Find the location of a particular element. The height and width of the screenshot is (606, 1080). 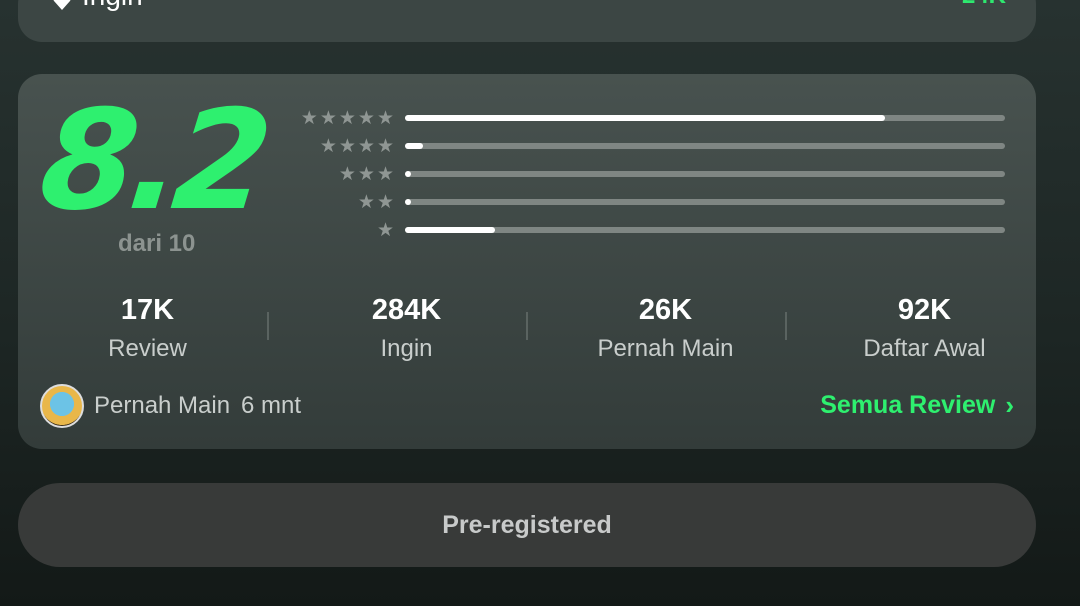

recent-activity-label: Pernah Main is located at coordinates (162, 405).